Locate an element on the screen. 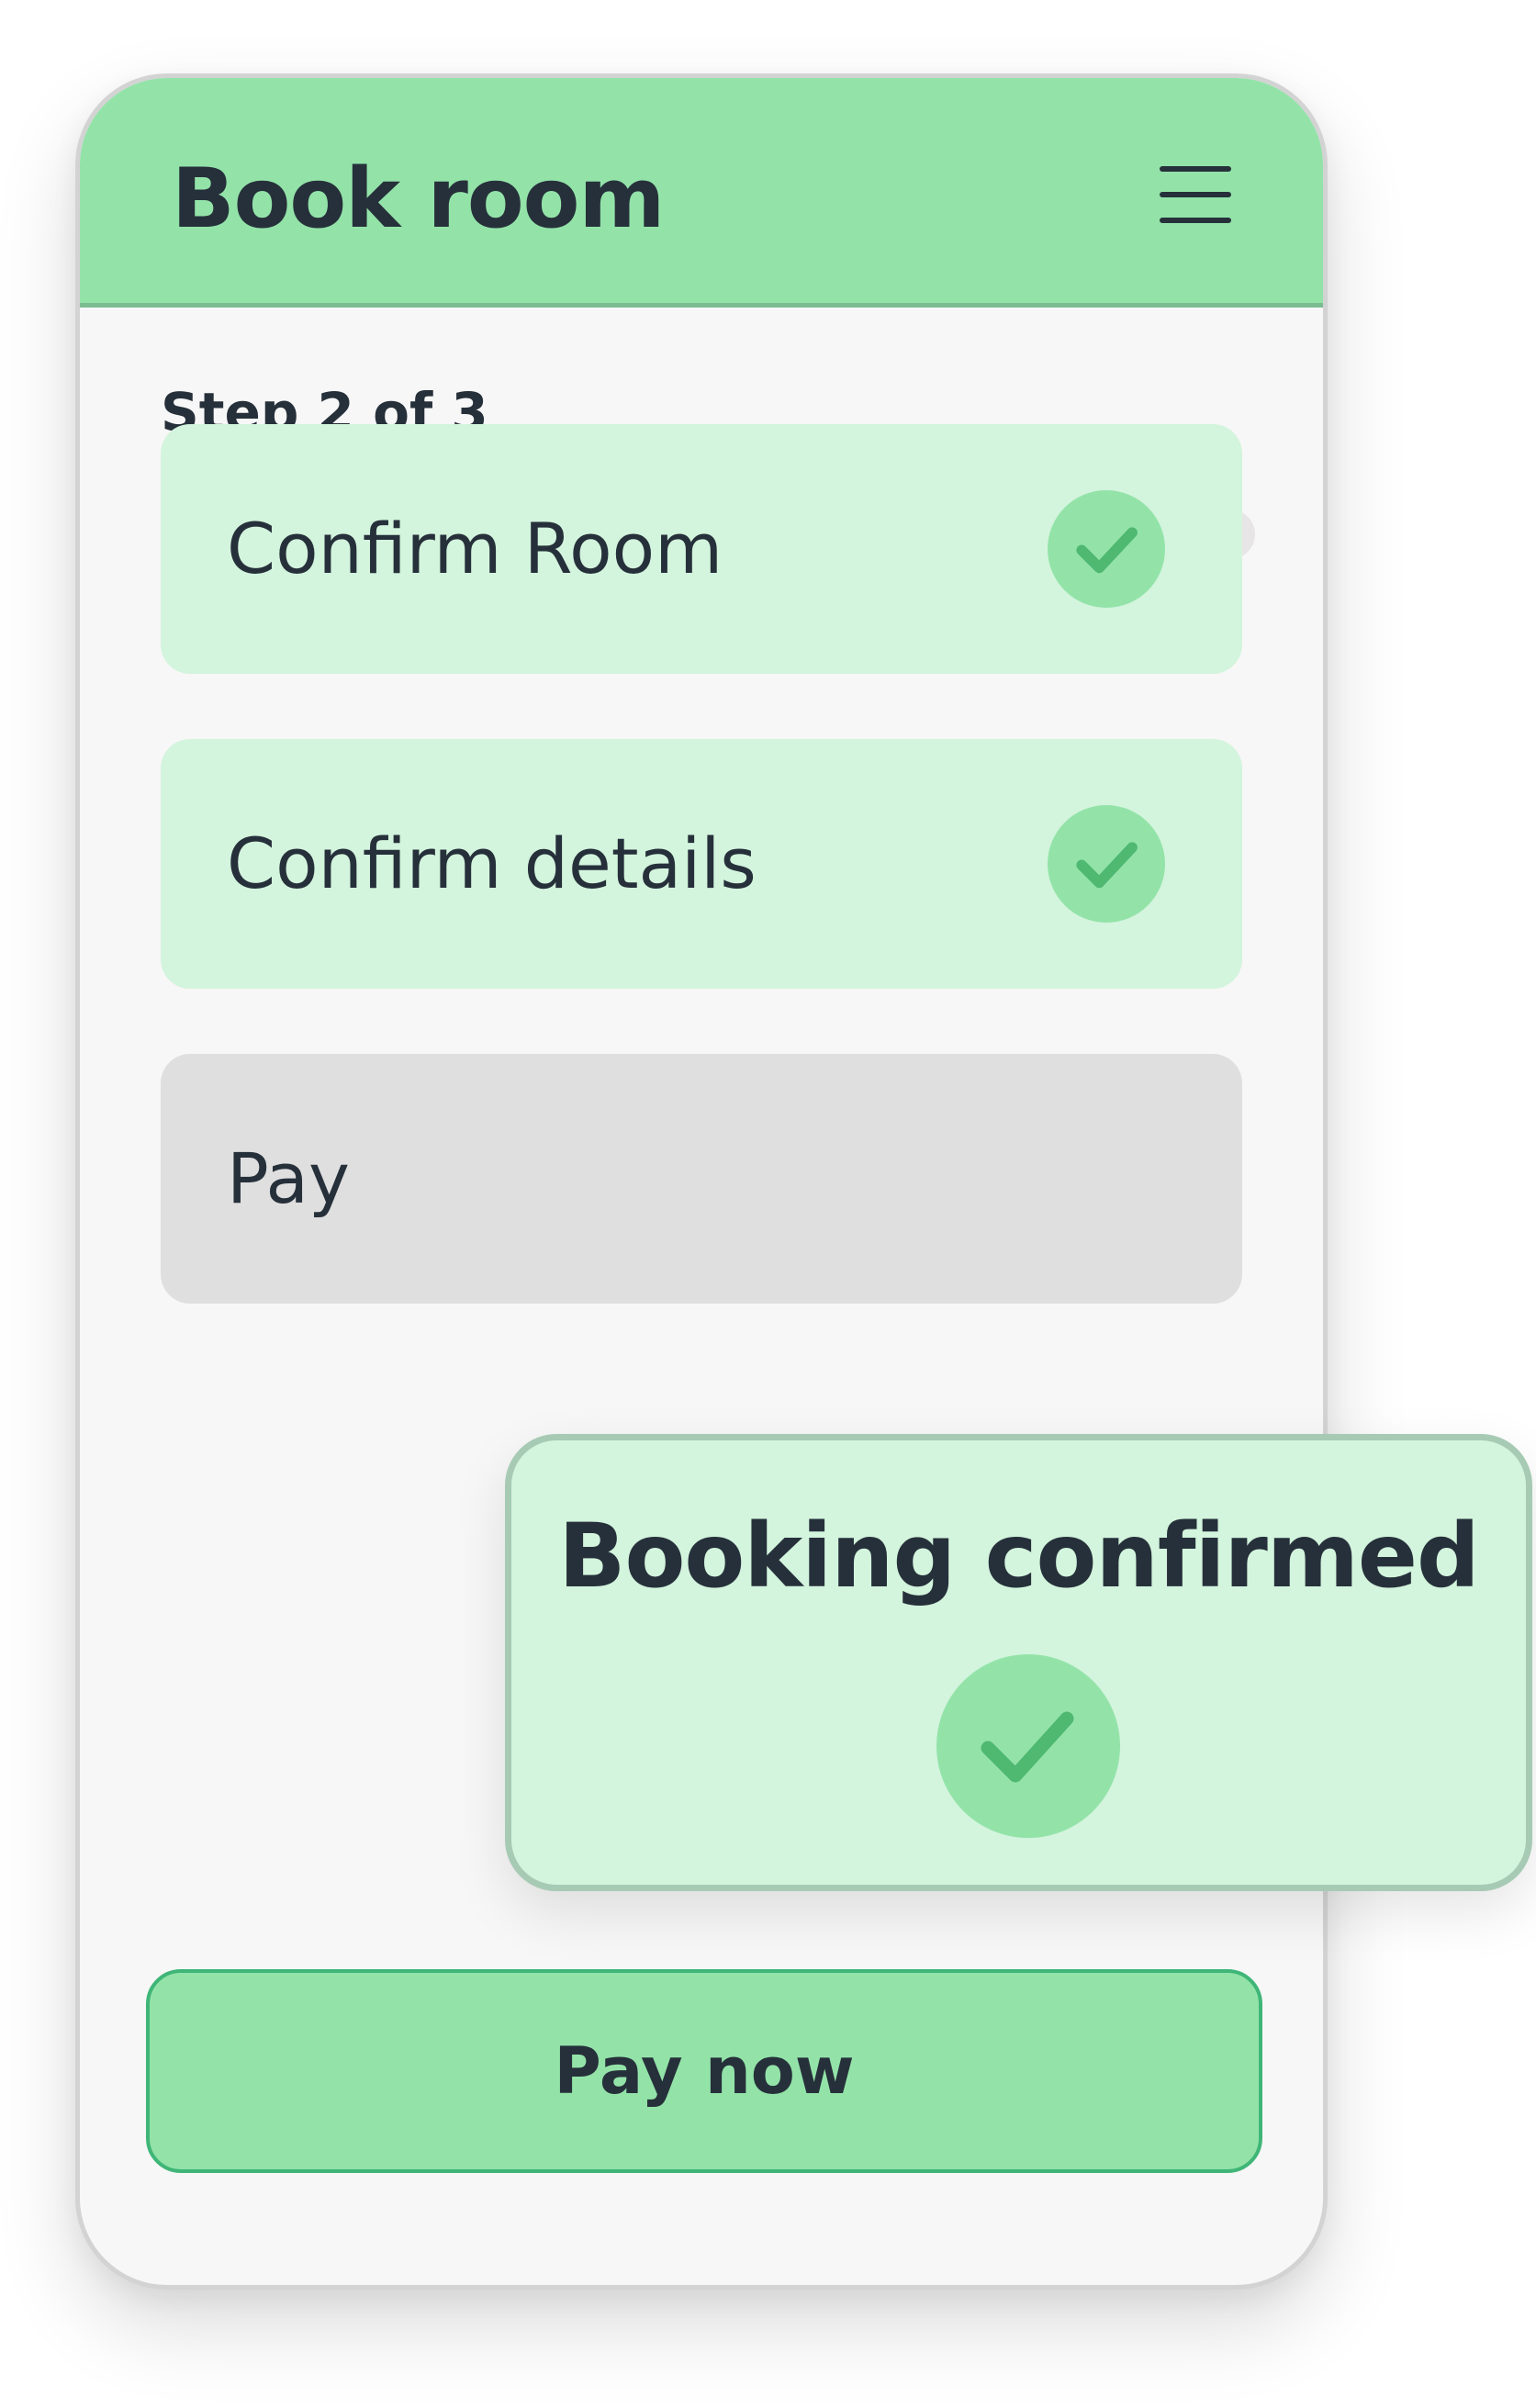 This screenshot has width=1536, height=2408. step-card-confirm-room: Confirm Room is located at coordinates (701, 549).